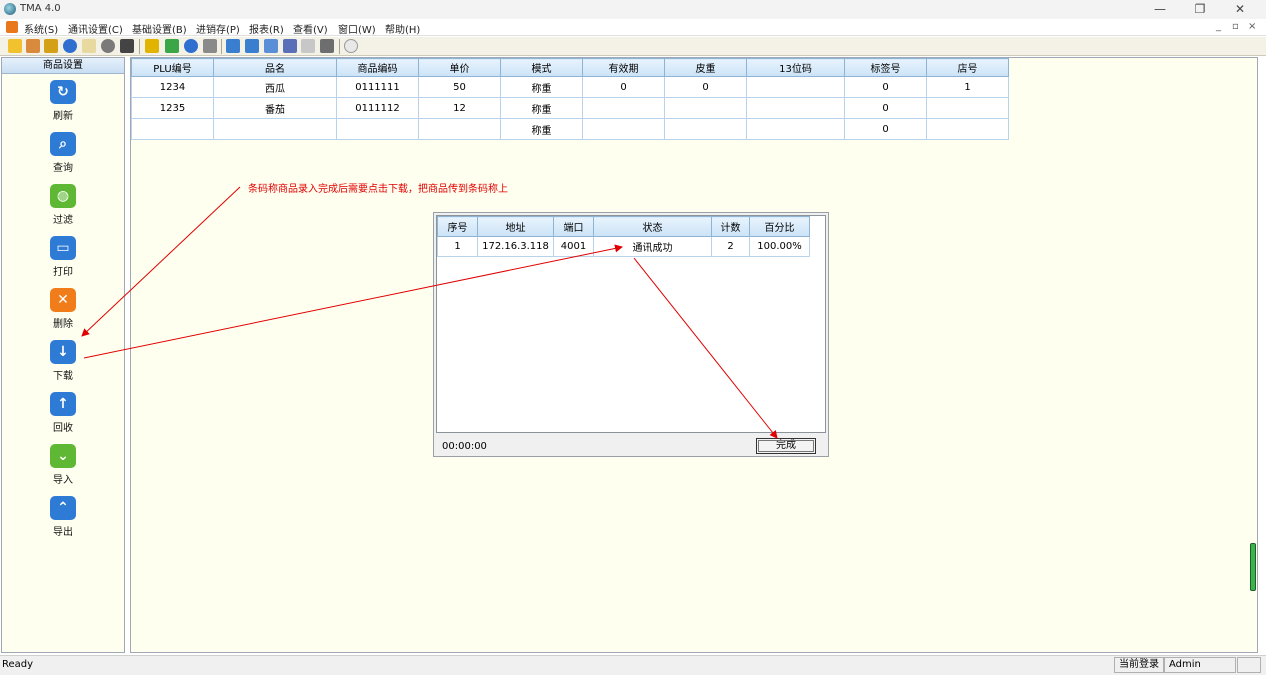 This screenshot has height=675, width=1266. What do you see at coordinates (127, 46) in the screenshot?
I see `tools-icon` at bounding box center [127, 46].